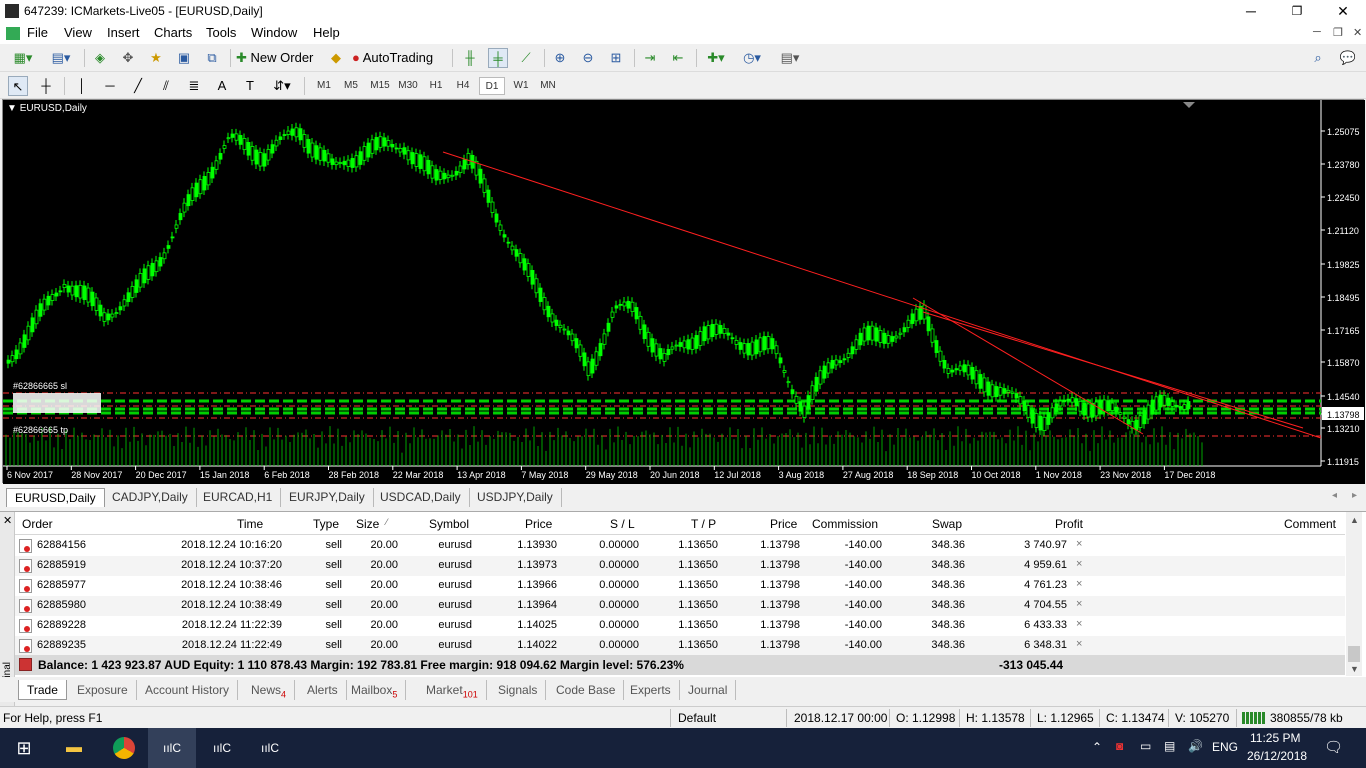 The height and width of the screenshot is (768, 1366). What do you see at coordinates (515, 497) in the screenshot?
I see `chart-tab-usdjpy: USDJPY,Daily` at bounding box center [515, 497].